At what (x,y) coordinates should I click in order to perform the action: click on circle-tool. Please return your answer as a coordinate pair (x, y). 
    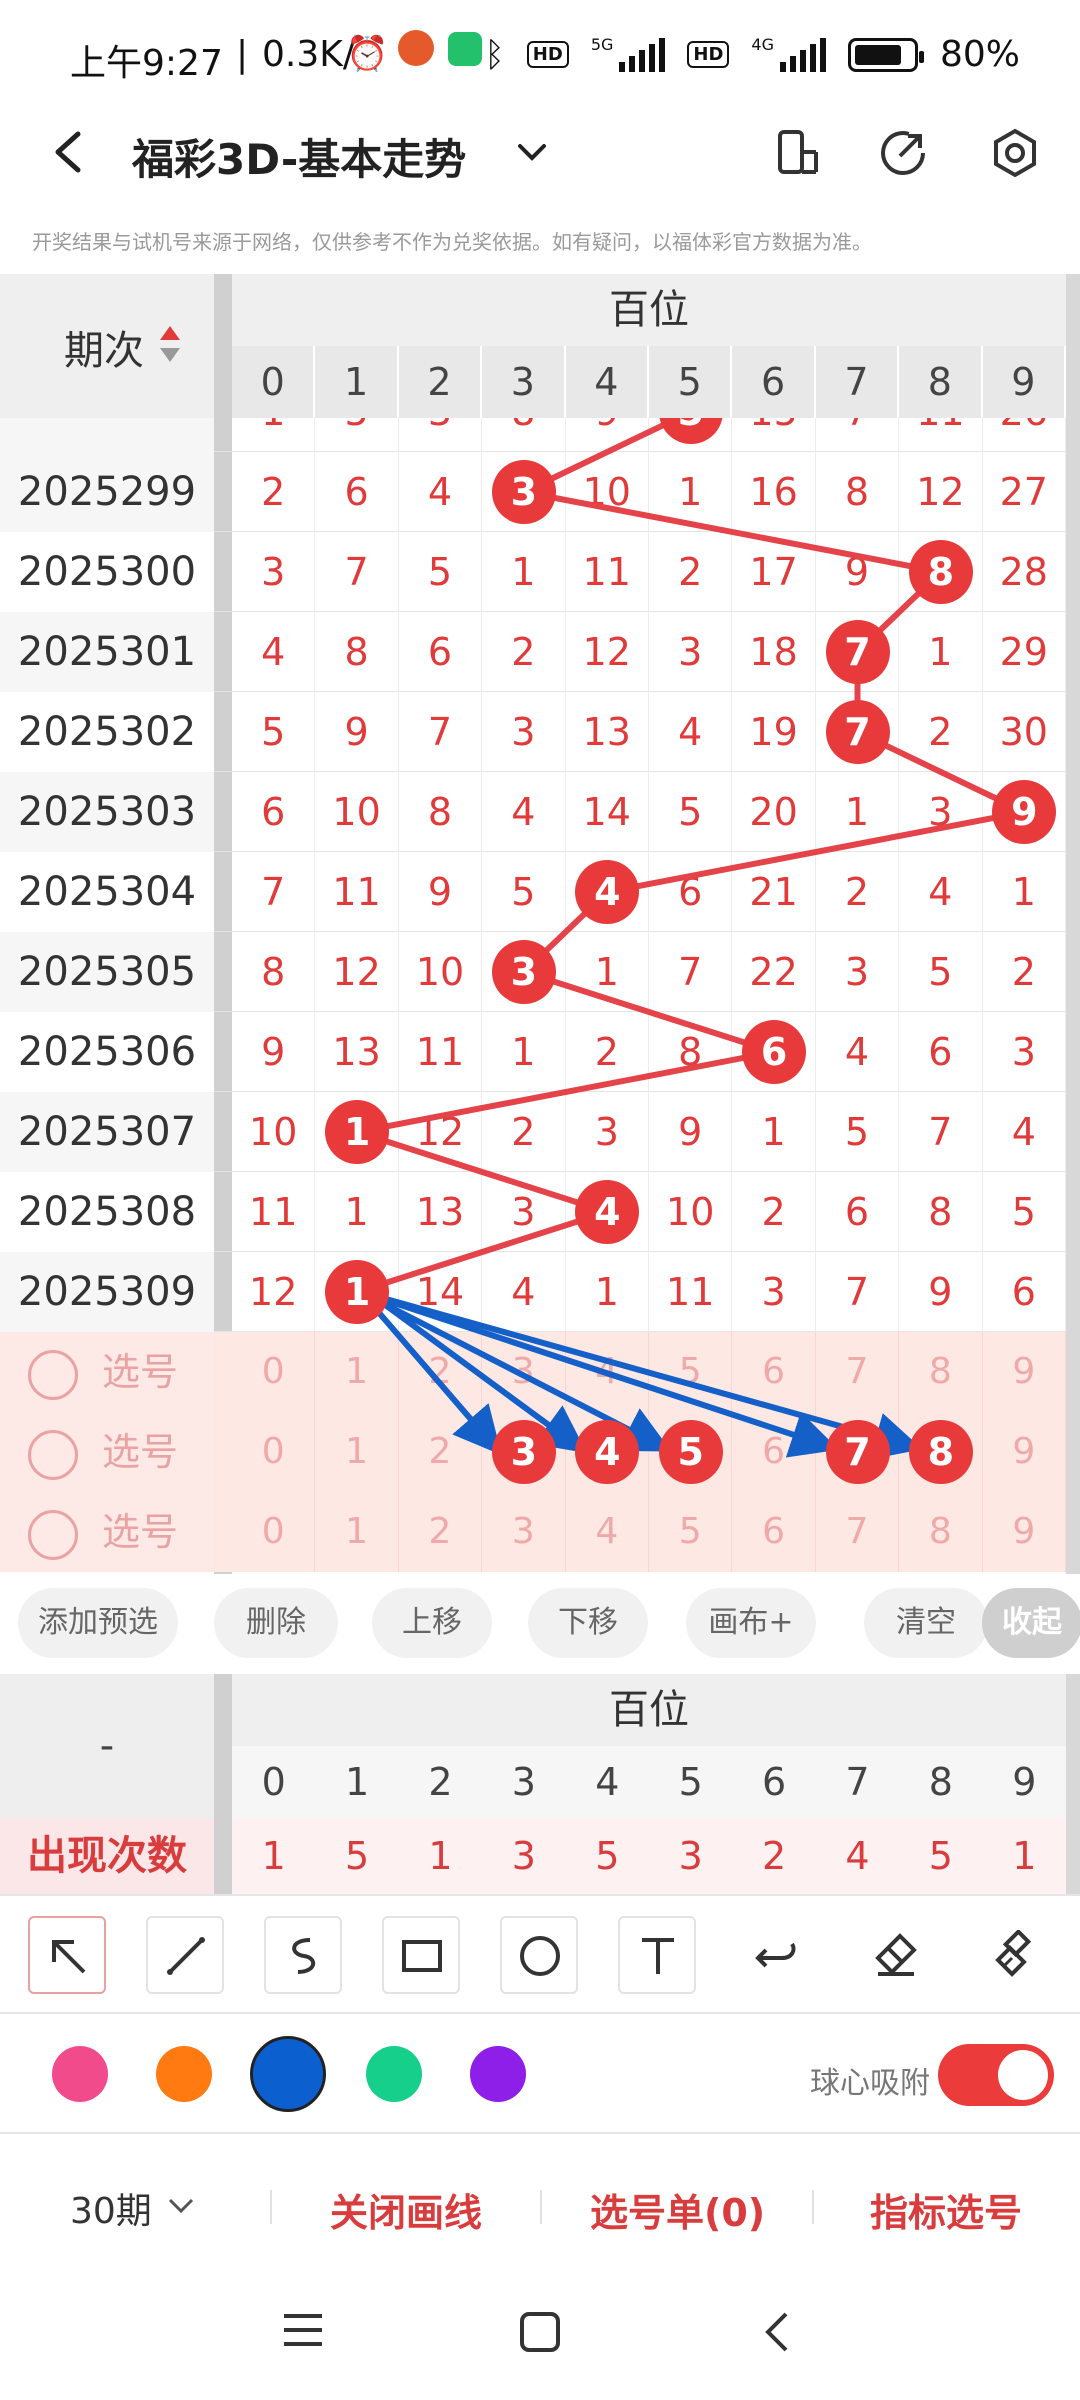
    Looking at the image, I should click on (539, 1955).